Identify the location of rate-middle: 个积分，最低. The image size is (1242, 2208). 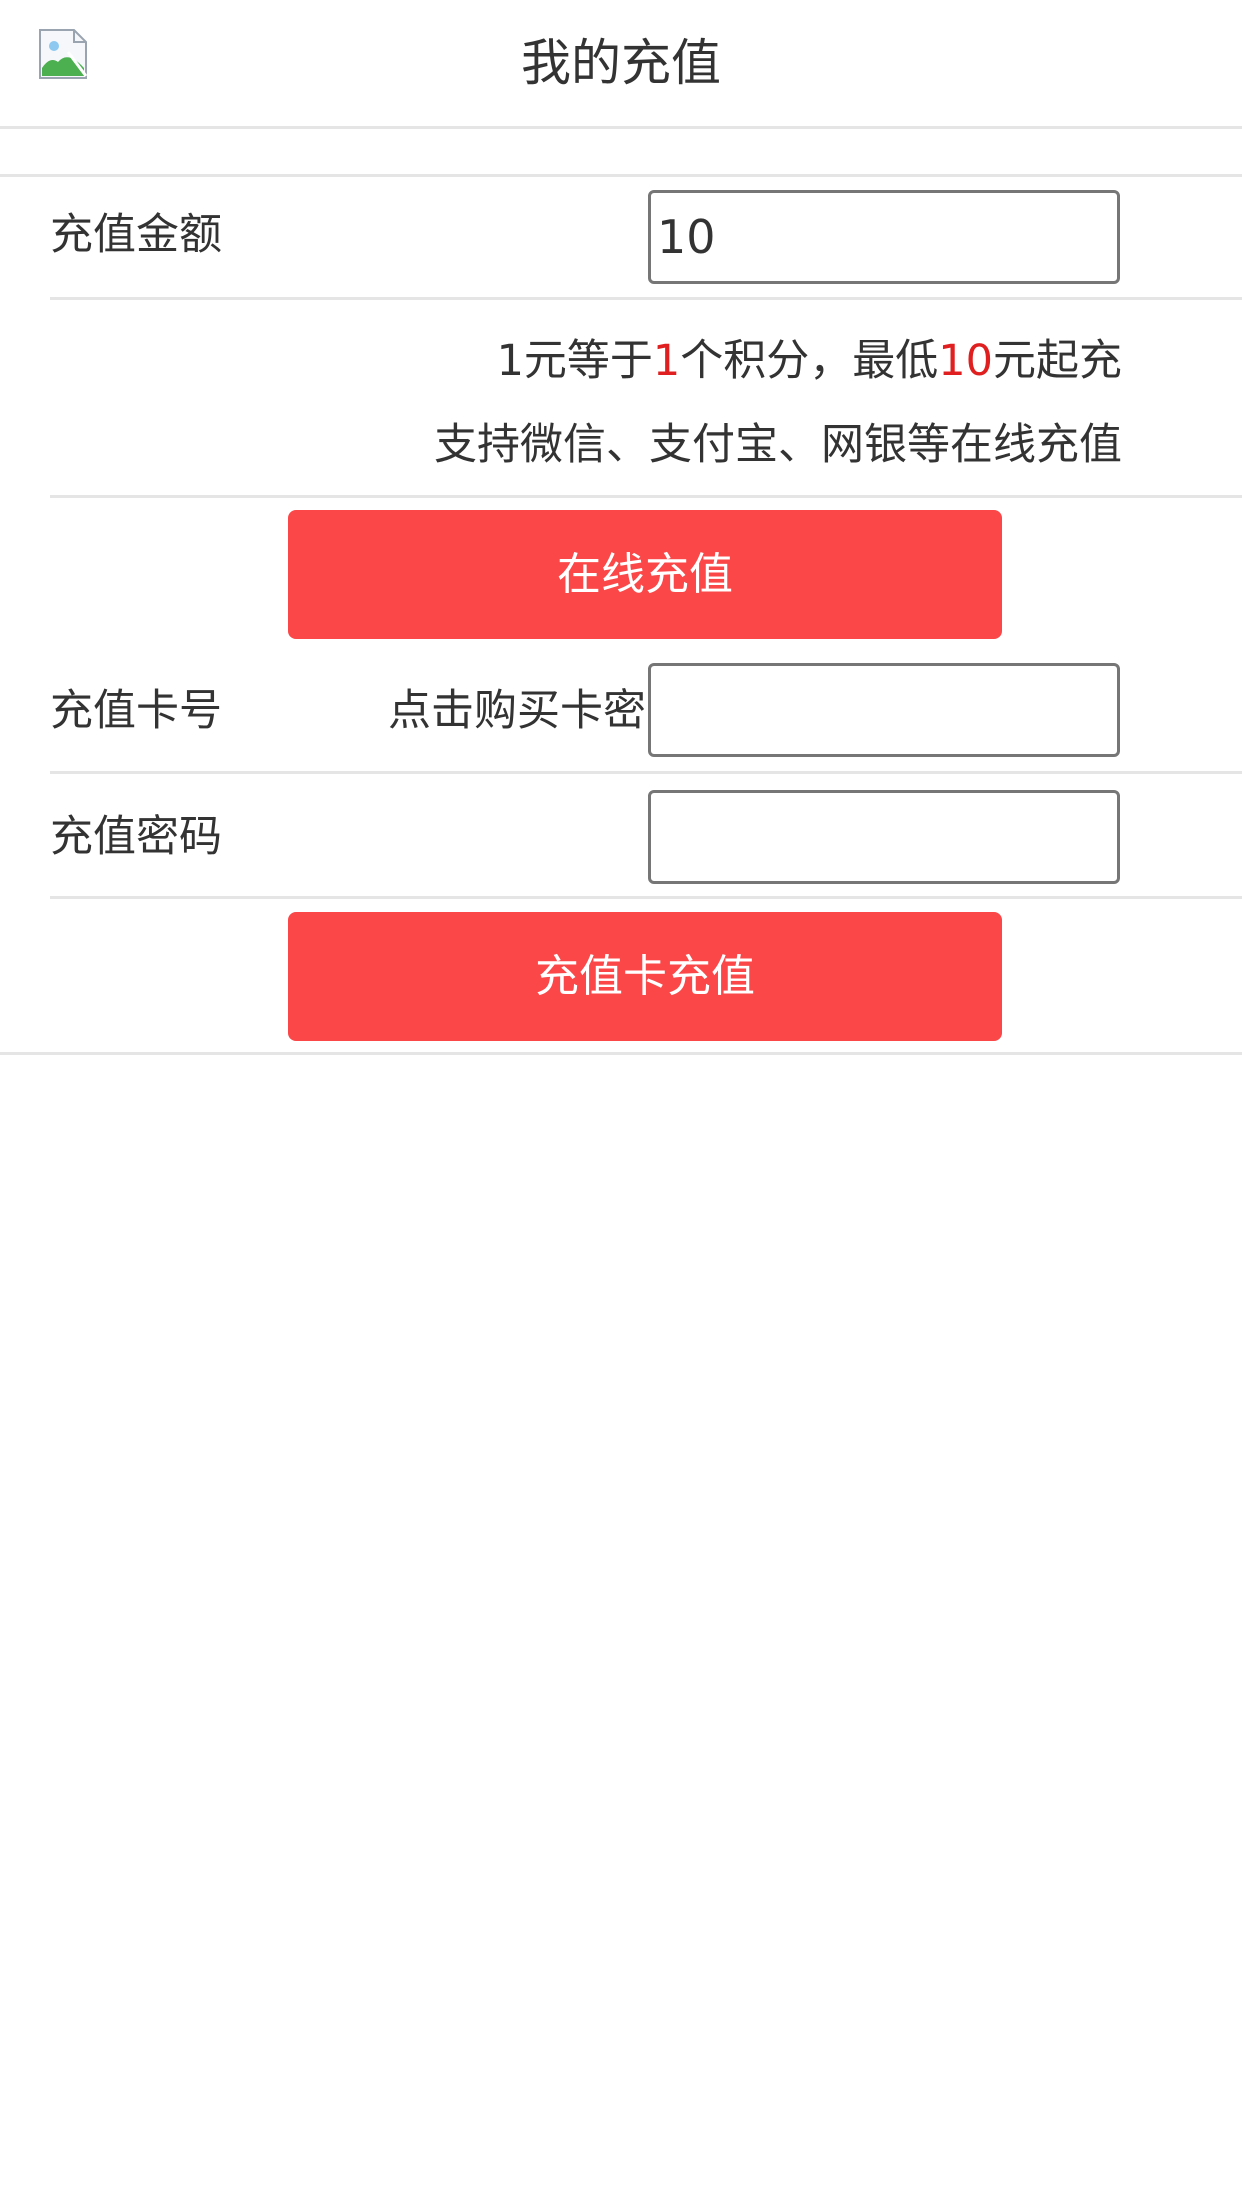
(809, 361).